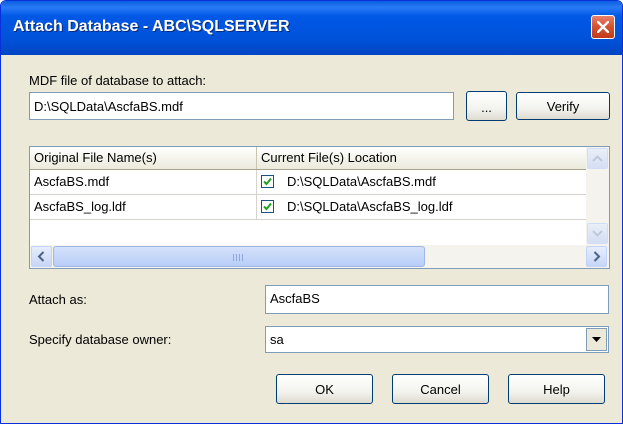 The image size is (623, 424). Describe the element at coordinates (361, 181) in the screenshot. I see `current-file-location: D:\SQLData\AscfaBS.mdf` at that location.